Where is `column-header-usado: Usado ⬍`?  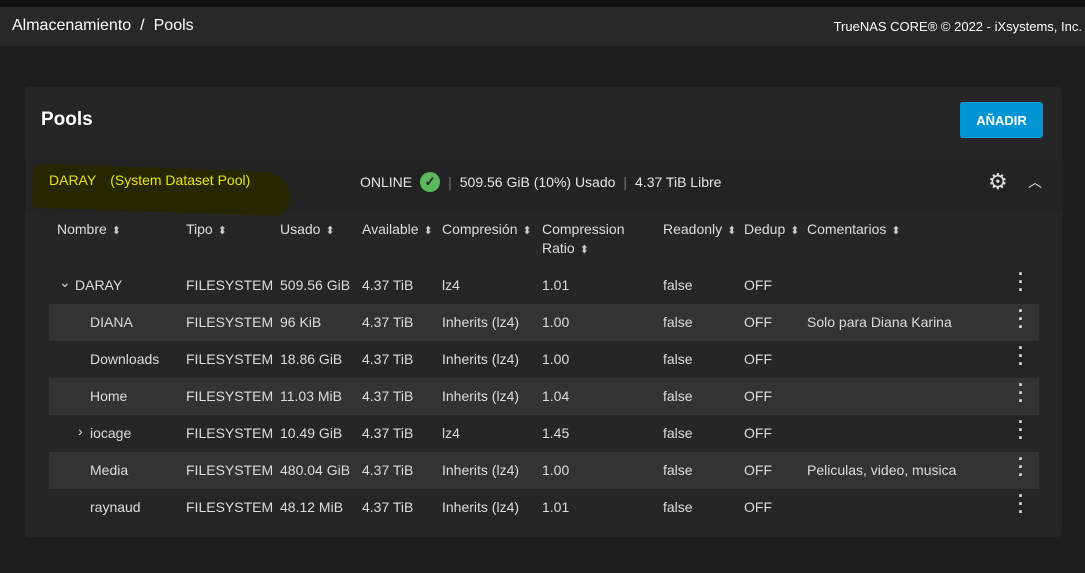 column-header-usado: Usado ⬍ is located at coordinates (307, 230).